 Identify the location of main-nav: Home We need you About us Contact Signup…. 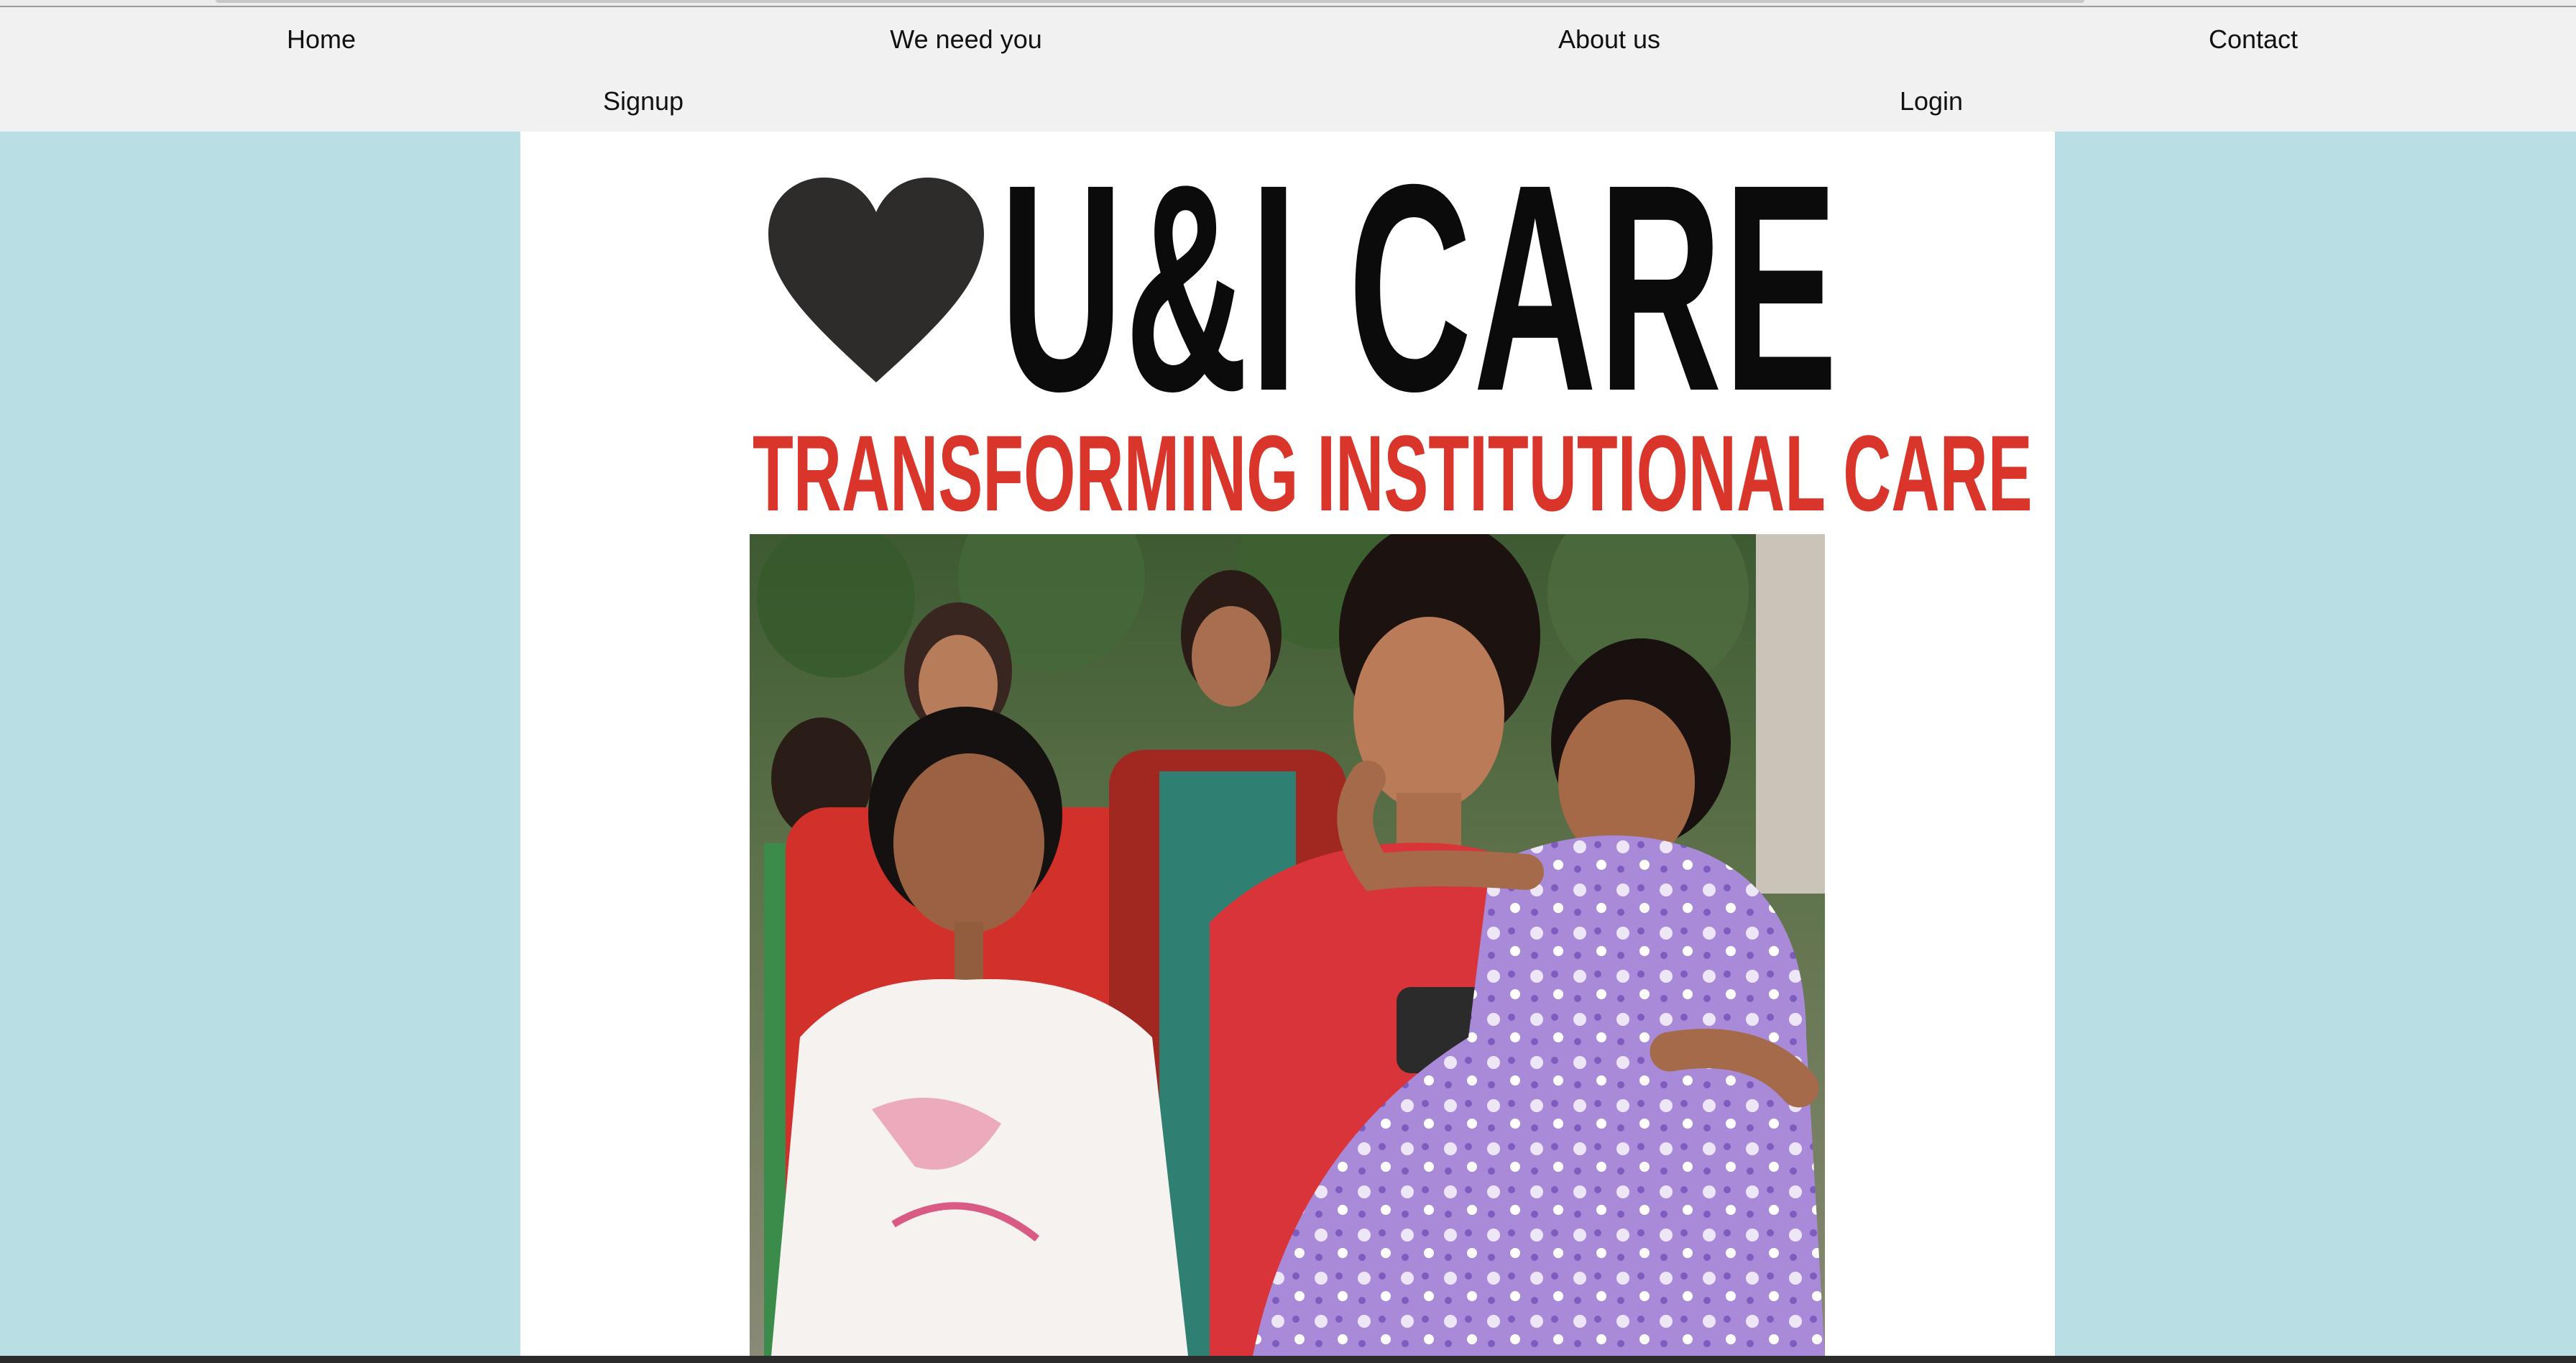
(1288, 69).